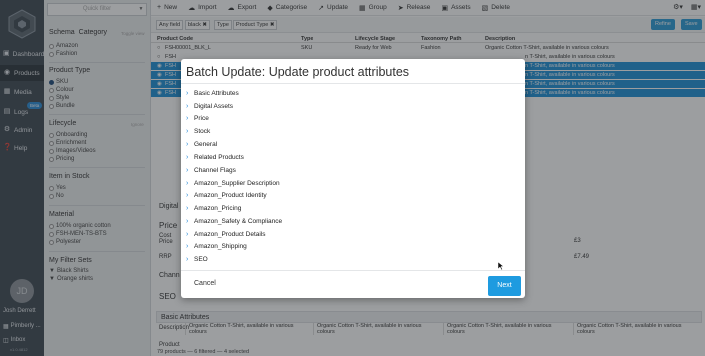 The width and height of the screenshot is (705, 356). Describe the element at coordinates (219, 157) in the screenshot. I see `section-label: Related Products` at that location.